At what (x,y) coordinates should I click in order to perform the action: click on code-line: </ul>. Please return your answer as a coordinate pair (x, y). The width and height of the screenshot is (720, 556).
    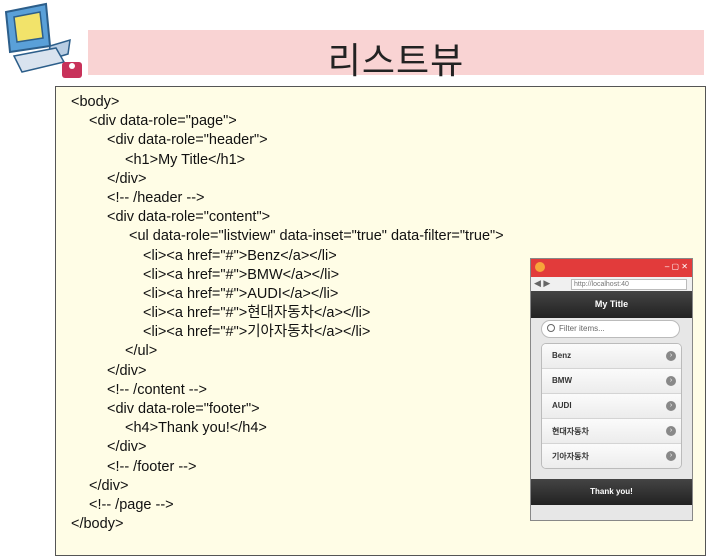
    Looking at the image, I should click on (141, 351).